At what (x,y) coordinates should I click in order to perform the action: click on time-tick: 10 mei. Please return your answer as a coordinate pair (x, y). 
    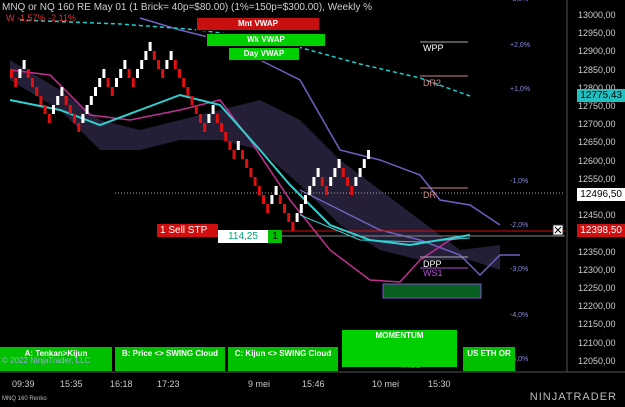
    Looking at the image, I should click on (386, 384).